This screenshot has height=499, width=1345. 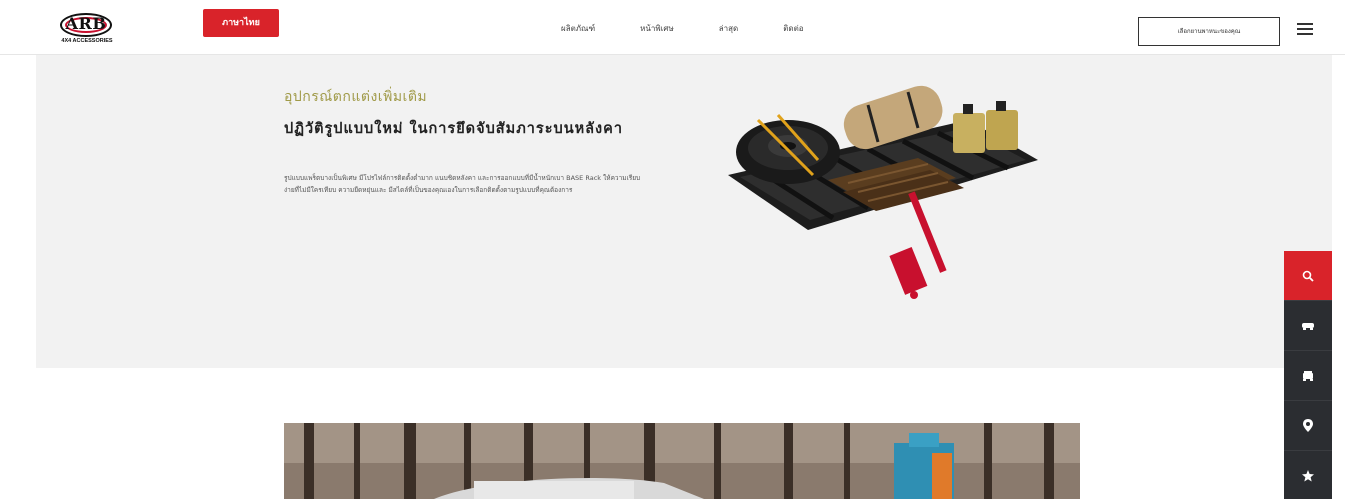 What do you see at coordinates (356, 97) in the screenshot?
I see `hero-eyebrow: อุปกรณ์ตกแต่งเพิ่มเติม` at bounding box center [356, 97].